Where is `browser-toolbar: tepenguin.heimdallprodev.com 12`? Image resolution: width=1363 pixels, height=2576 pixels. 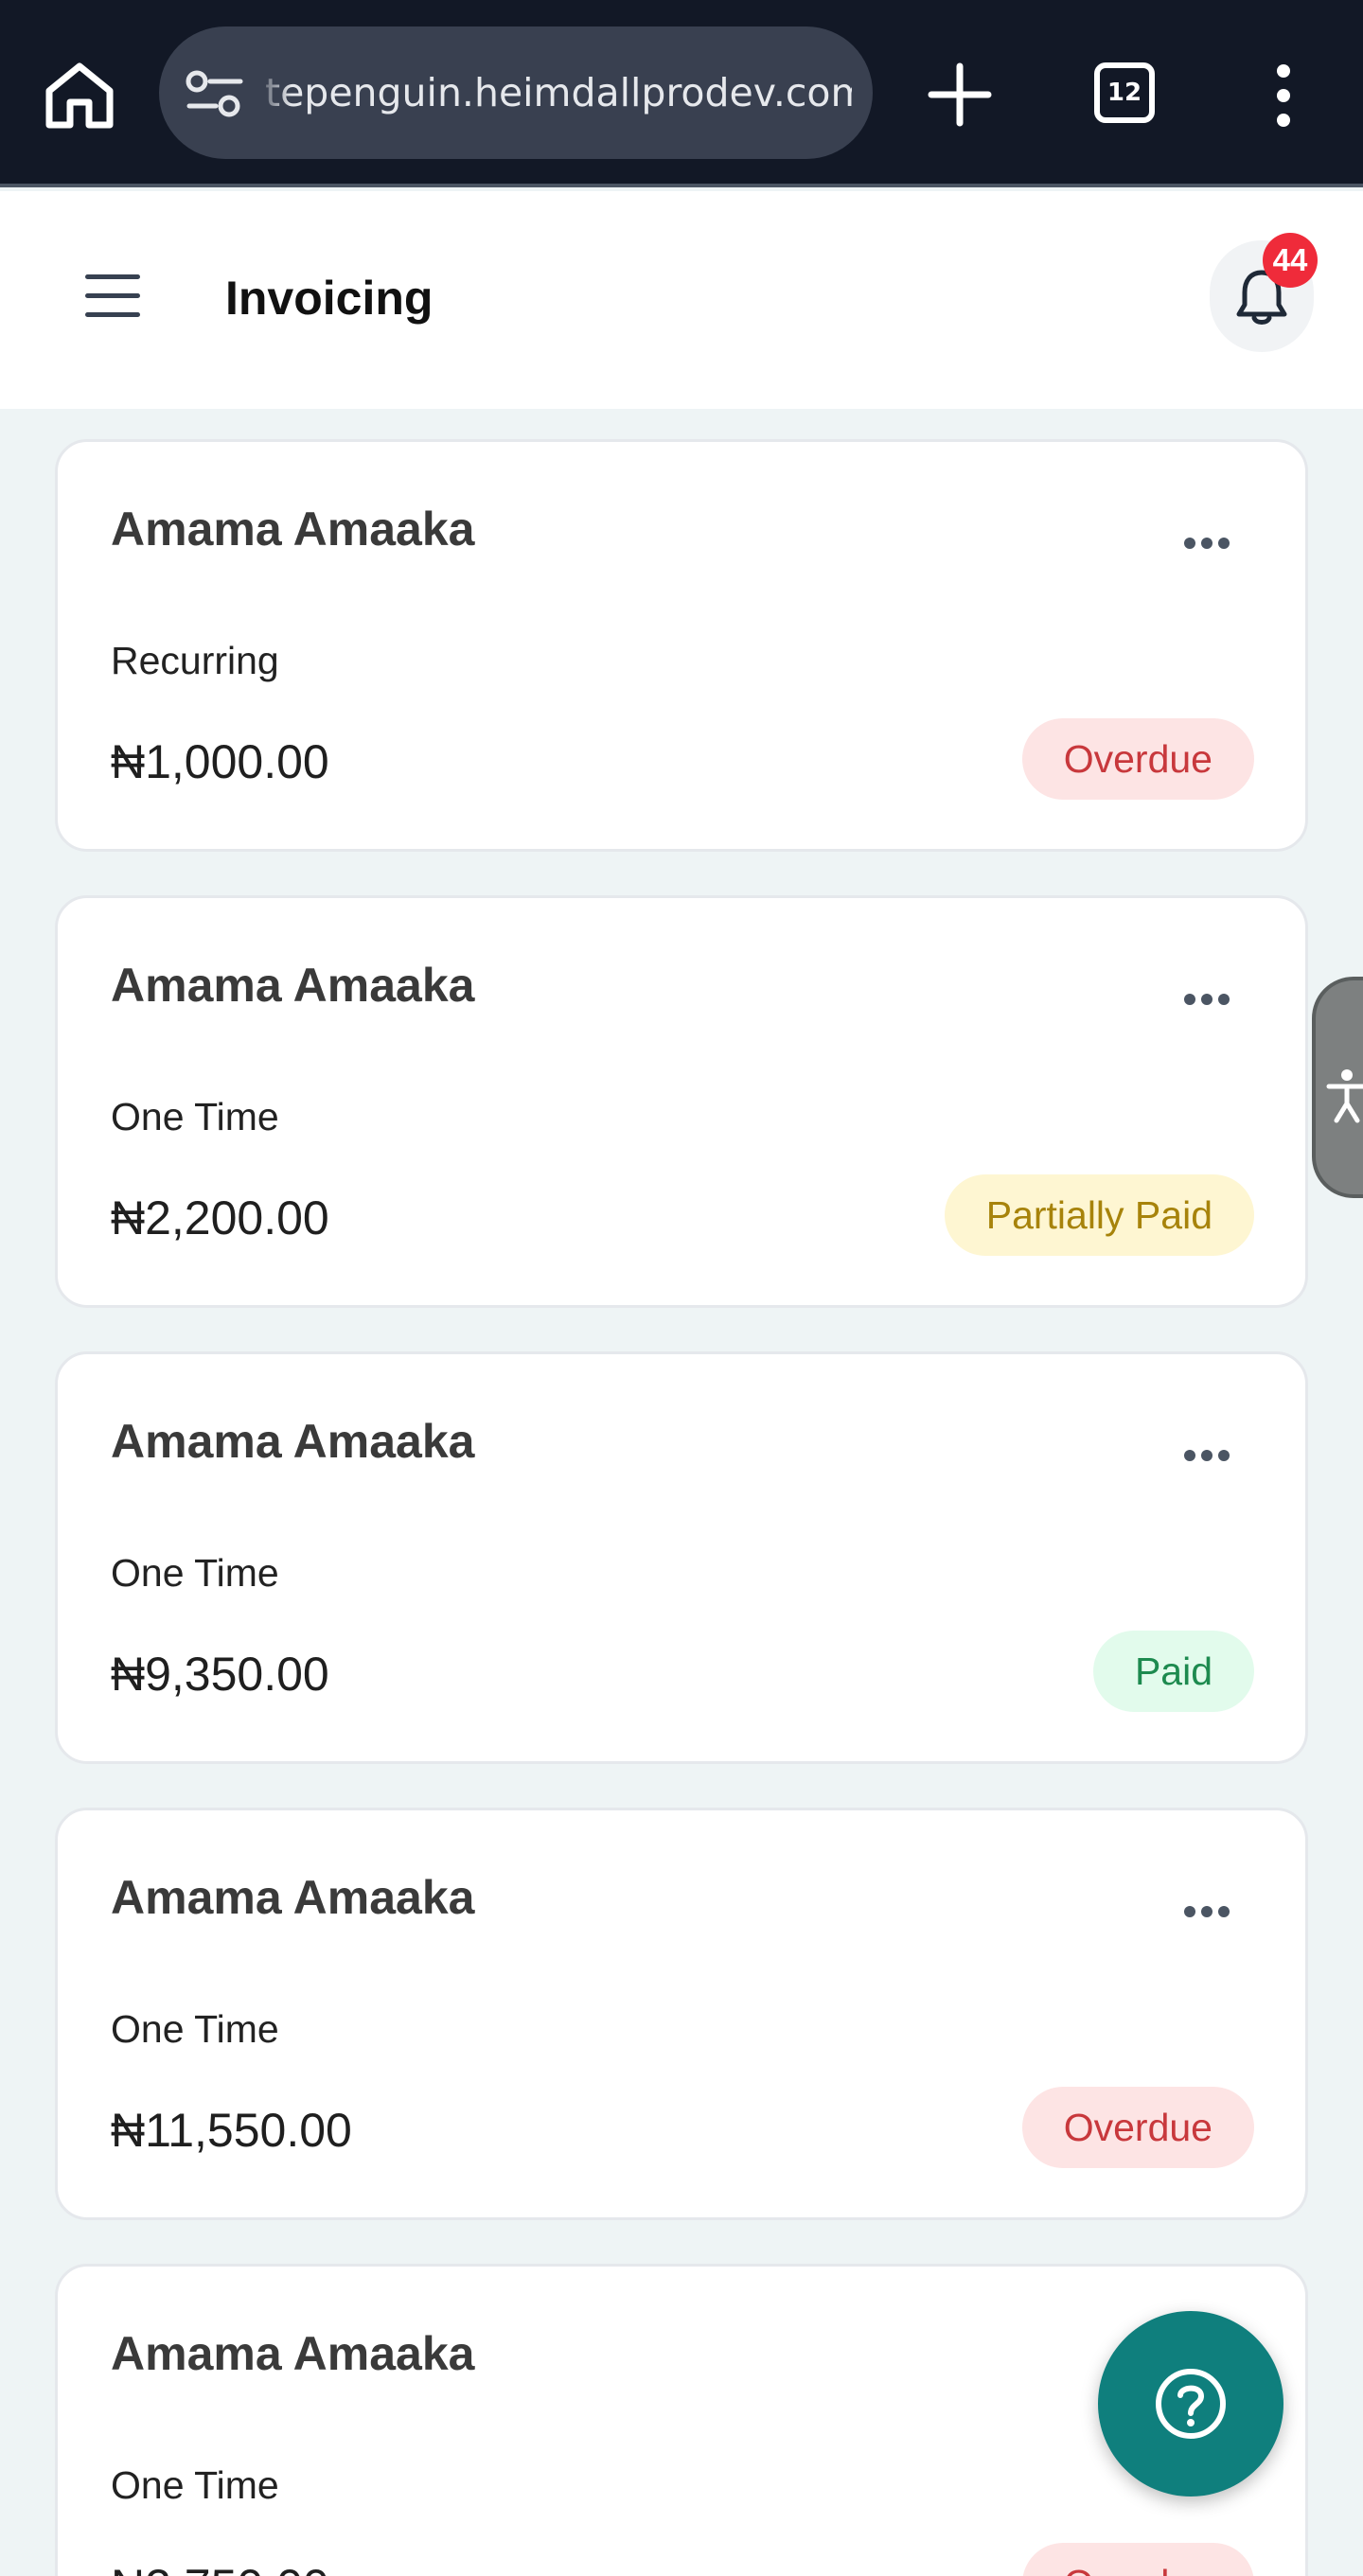
browser-toolbar: tepenguin.heimdallprodev.com 12 is located at coordinates (681, 93).